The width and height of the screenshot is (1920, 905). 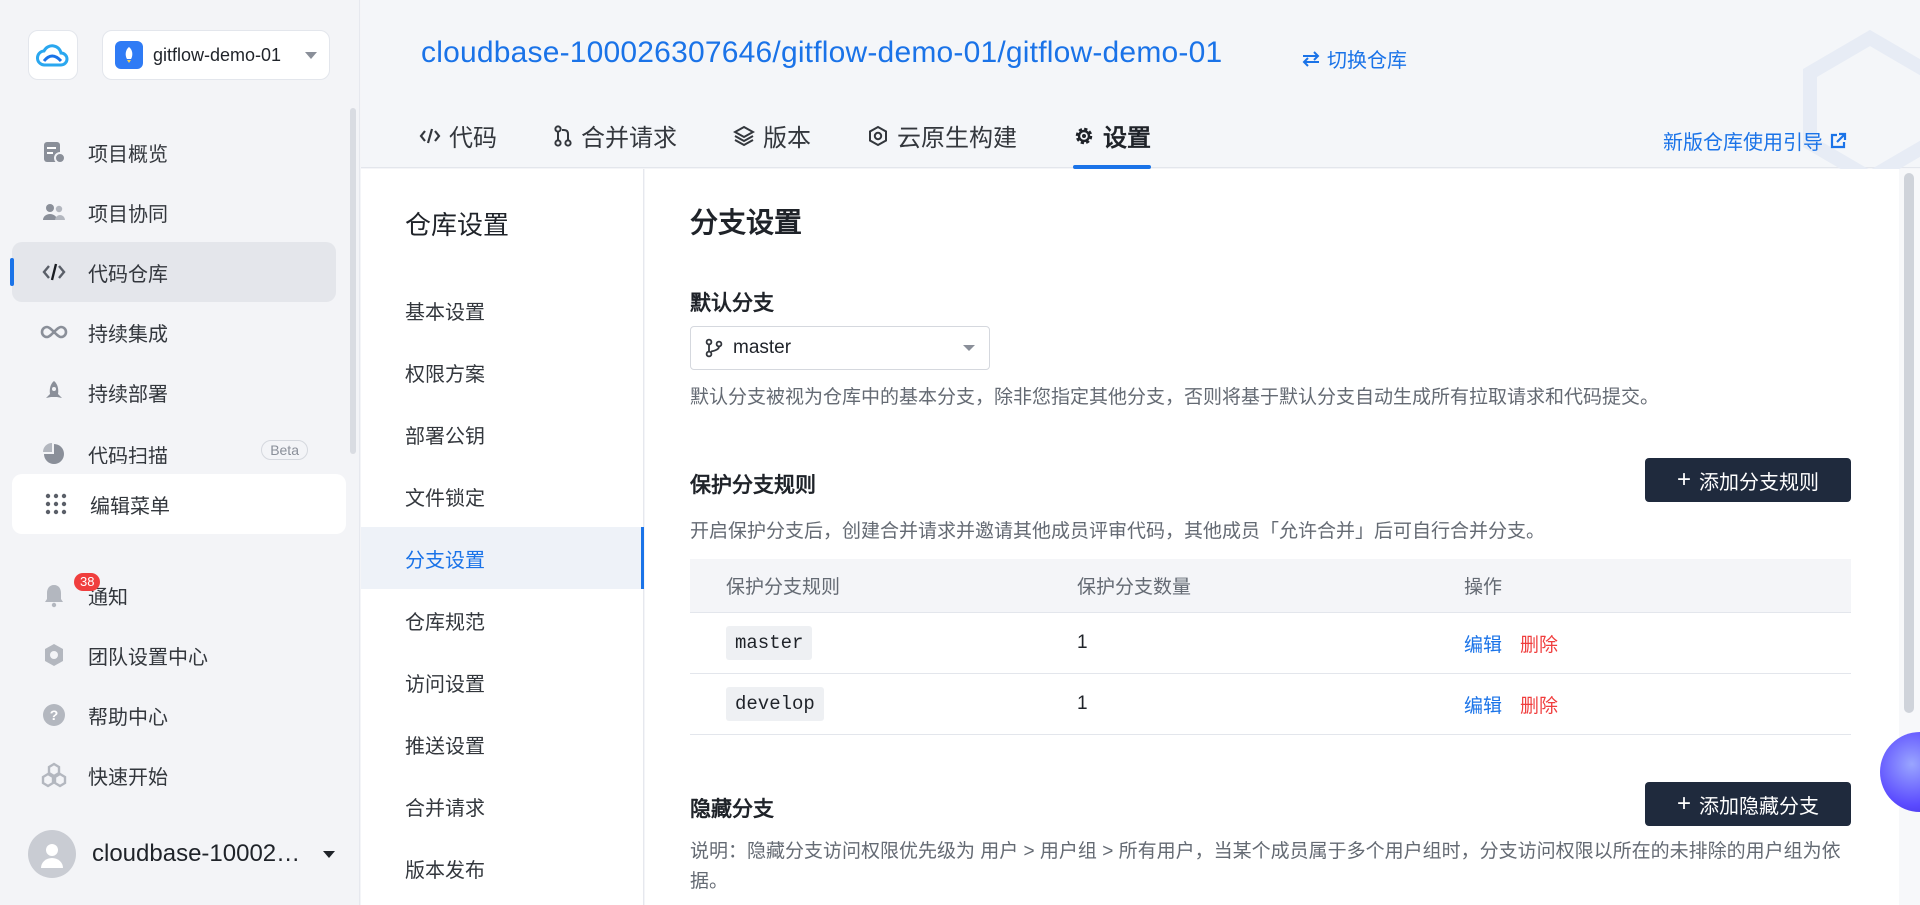 I want to click on cloud-logo-icon, so click(x=52, y=55).